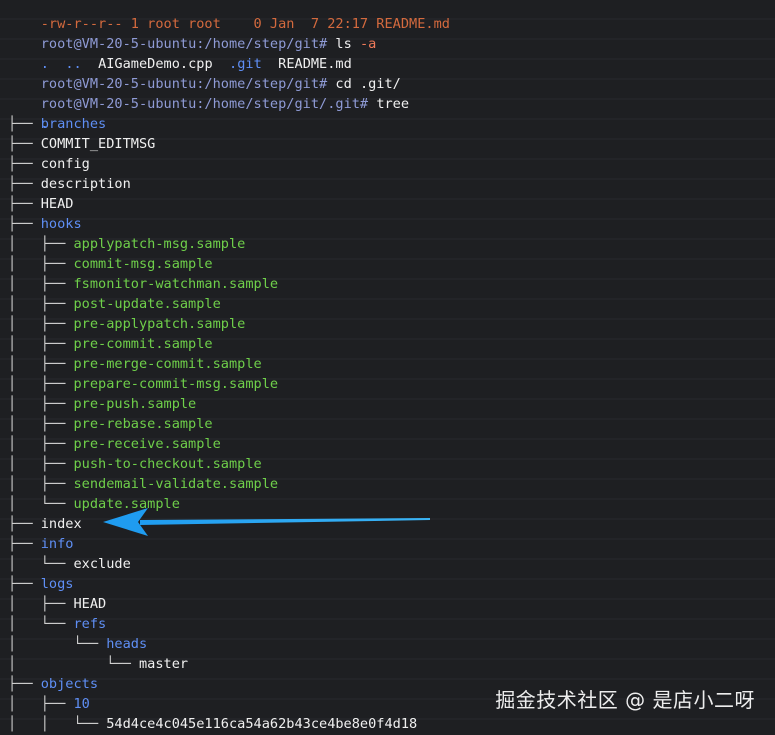 The width and height of the screenshot is (775, 735). Describe the element at coordinates (387, 124) in the screenshot. I see `tree-line: ├── branches` at that location.